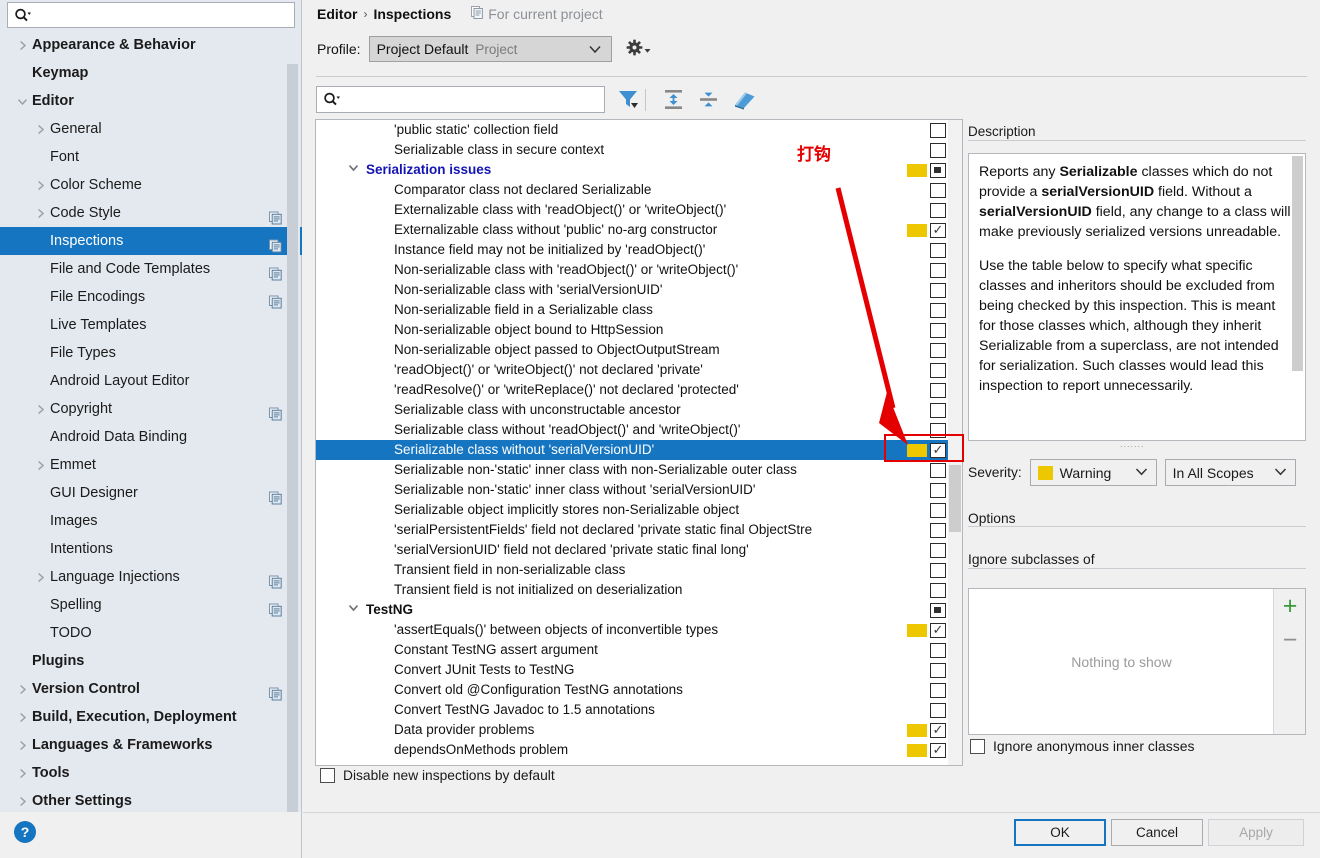 The image size is (1320, 858). I want to click on inspection-row: Data provider problems ✓, so click(639, 730).